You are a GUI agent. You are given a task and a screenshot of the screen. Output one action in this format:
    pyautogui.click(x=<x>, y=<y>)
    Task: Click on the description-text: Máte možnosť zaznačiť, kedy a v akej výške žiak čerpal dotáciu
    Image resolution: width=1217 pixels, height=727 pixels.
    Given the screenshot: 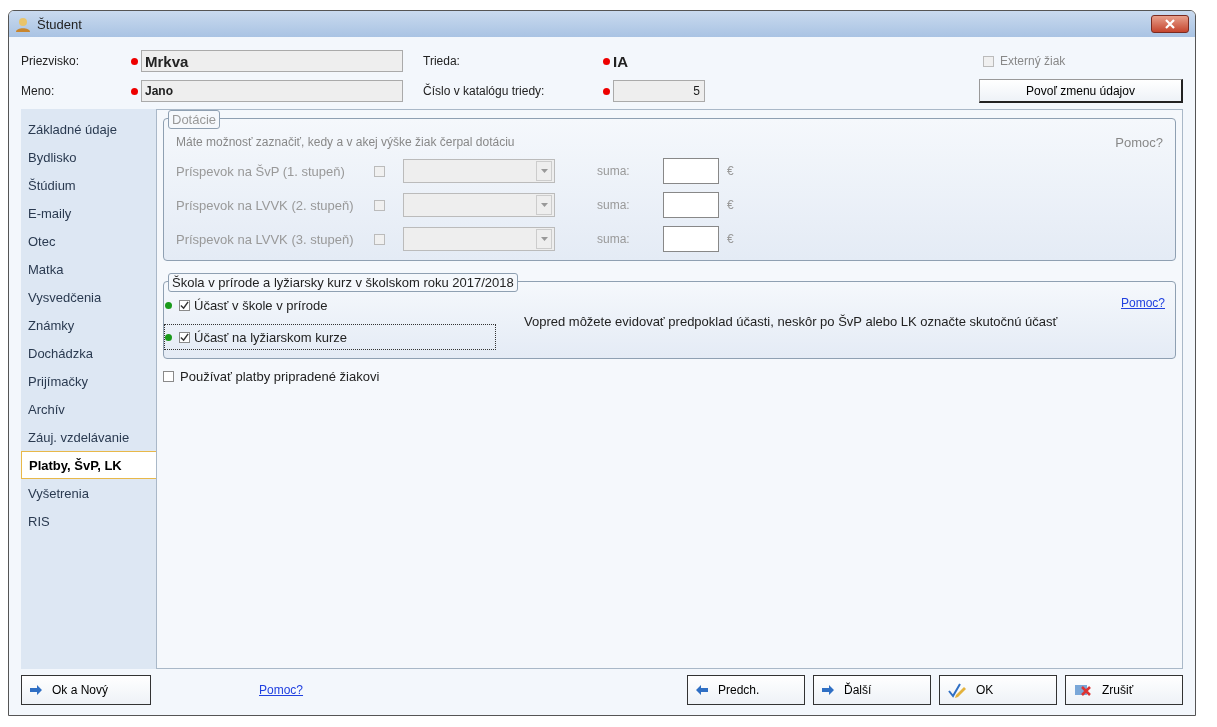 What is the action you would take?
    pyautogui.click(x=345, y=142)
    